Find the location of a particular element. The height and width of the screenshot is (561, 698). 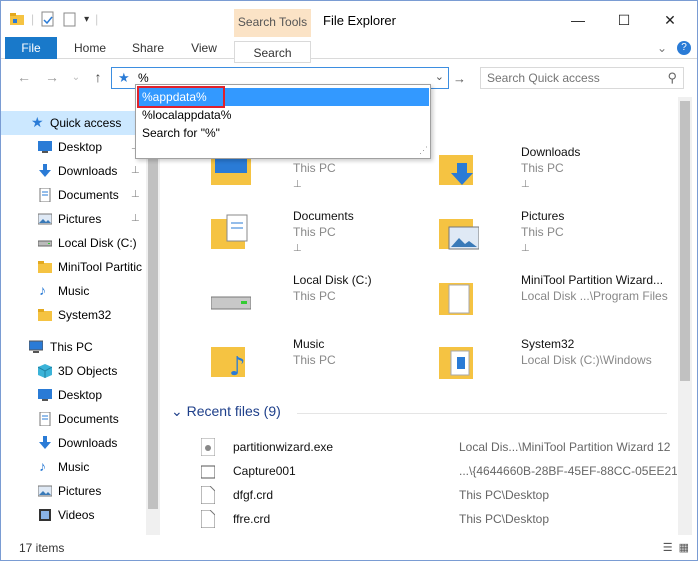

sidebar-item-music: ♪ Music is located at coordinates (73, 291).